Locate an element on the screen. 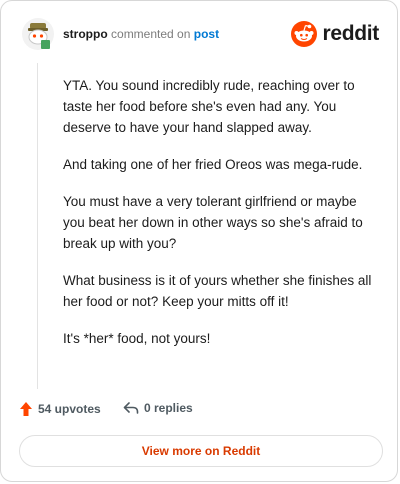  comment-meta: stroppo commented on post is located at coordinates (141, 34).